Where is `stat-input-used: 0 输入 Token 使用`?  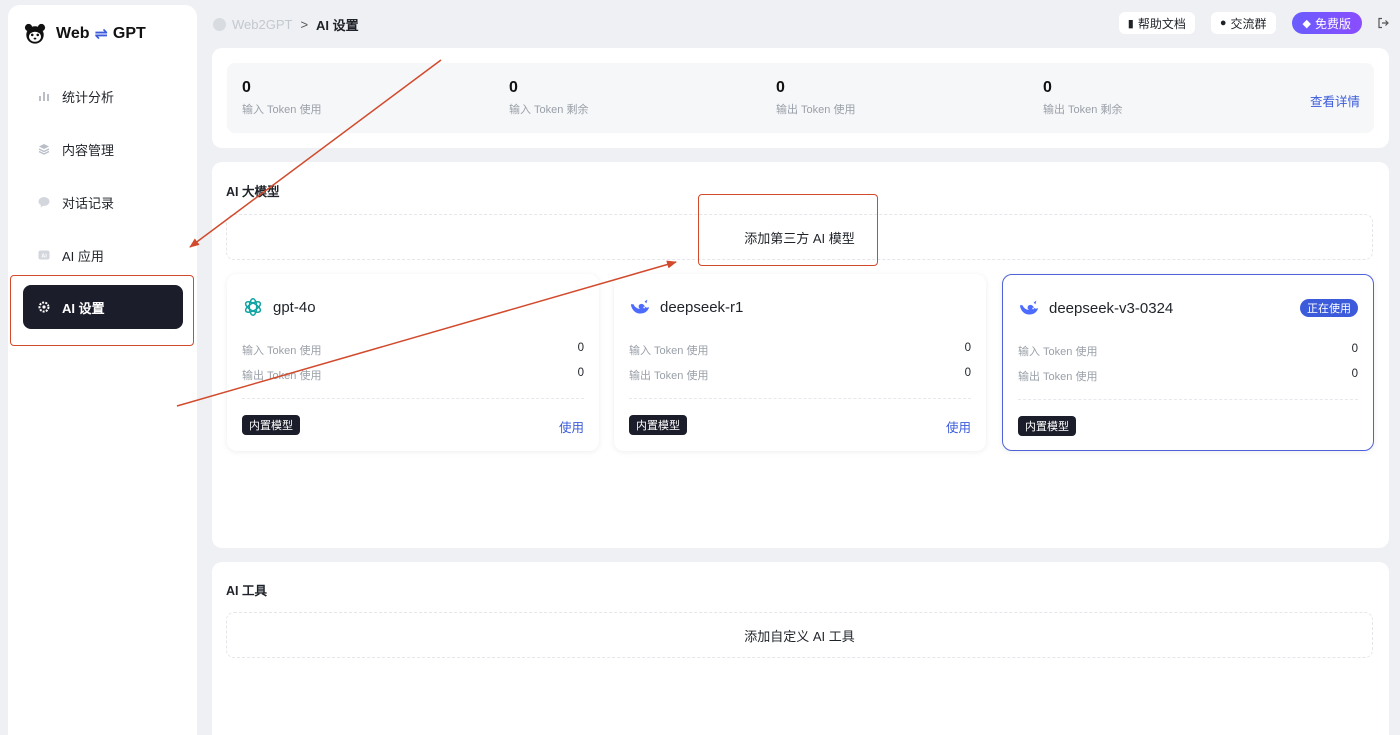
stat-input-used: 0 输入 Token 使用 is located at coordinates (281, 98).